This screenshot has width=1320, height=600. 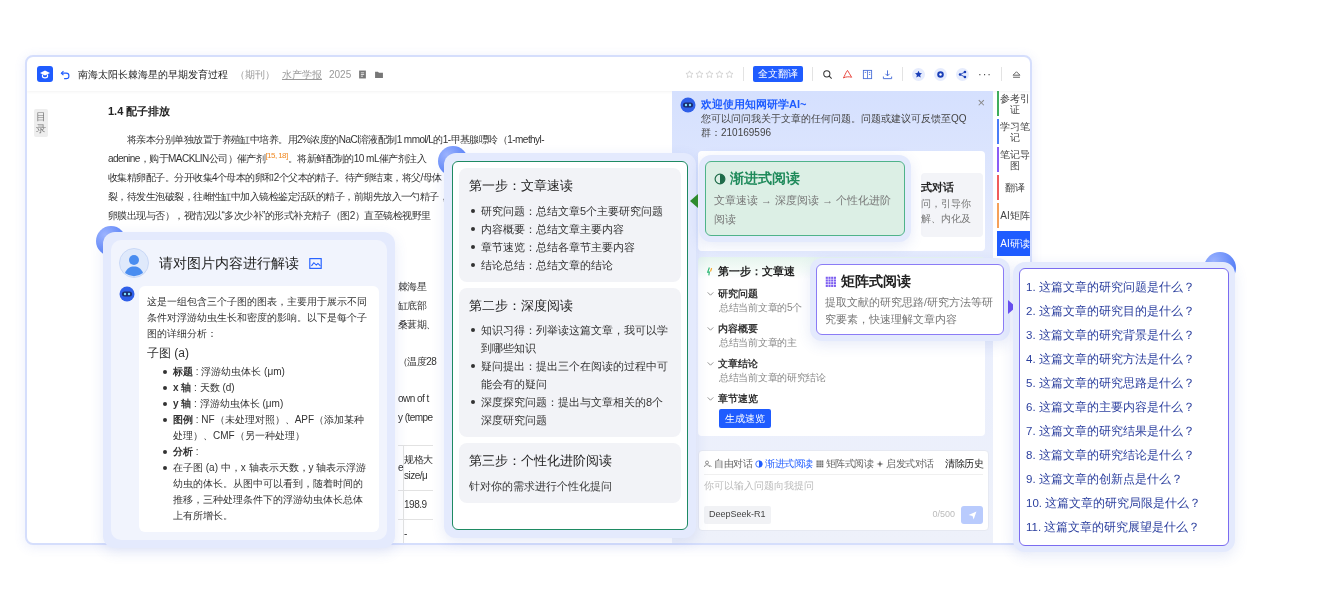 I want to click on paragraph-line: adenine，购于MACKLIN公司）催产剂$^{[15, 18]}$。将新鲜配制的10 mL催产剂注入, so click(x=267, y=157).